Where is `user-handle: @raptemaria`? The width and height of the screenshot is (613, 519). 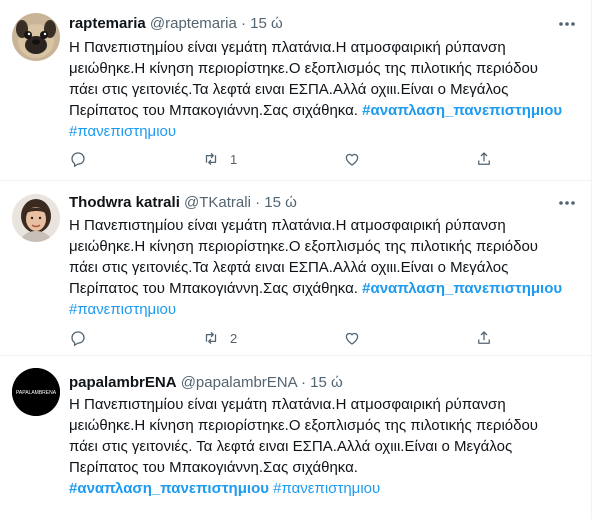 user-handle: @raptemaria is located at coordinates (193, 23).